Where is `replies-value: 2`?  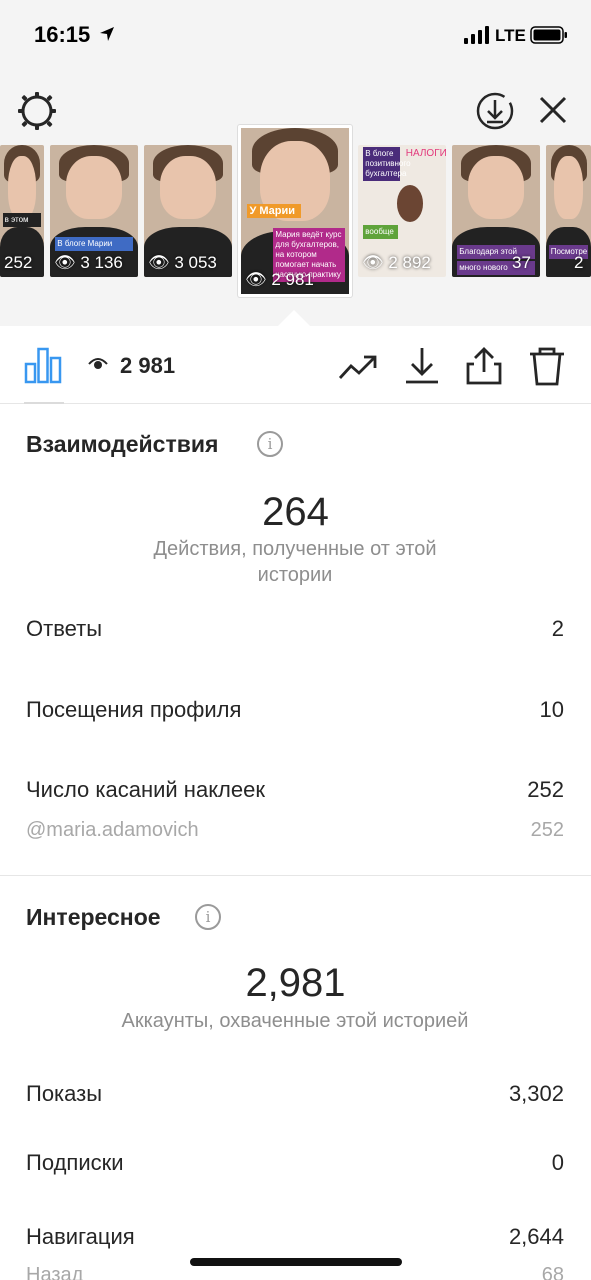 replies-value: 2 is located at coordinates (557, 628).